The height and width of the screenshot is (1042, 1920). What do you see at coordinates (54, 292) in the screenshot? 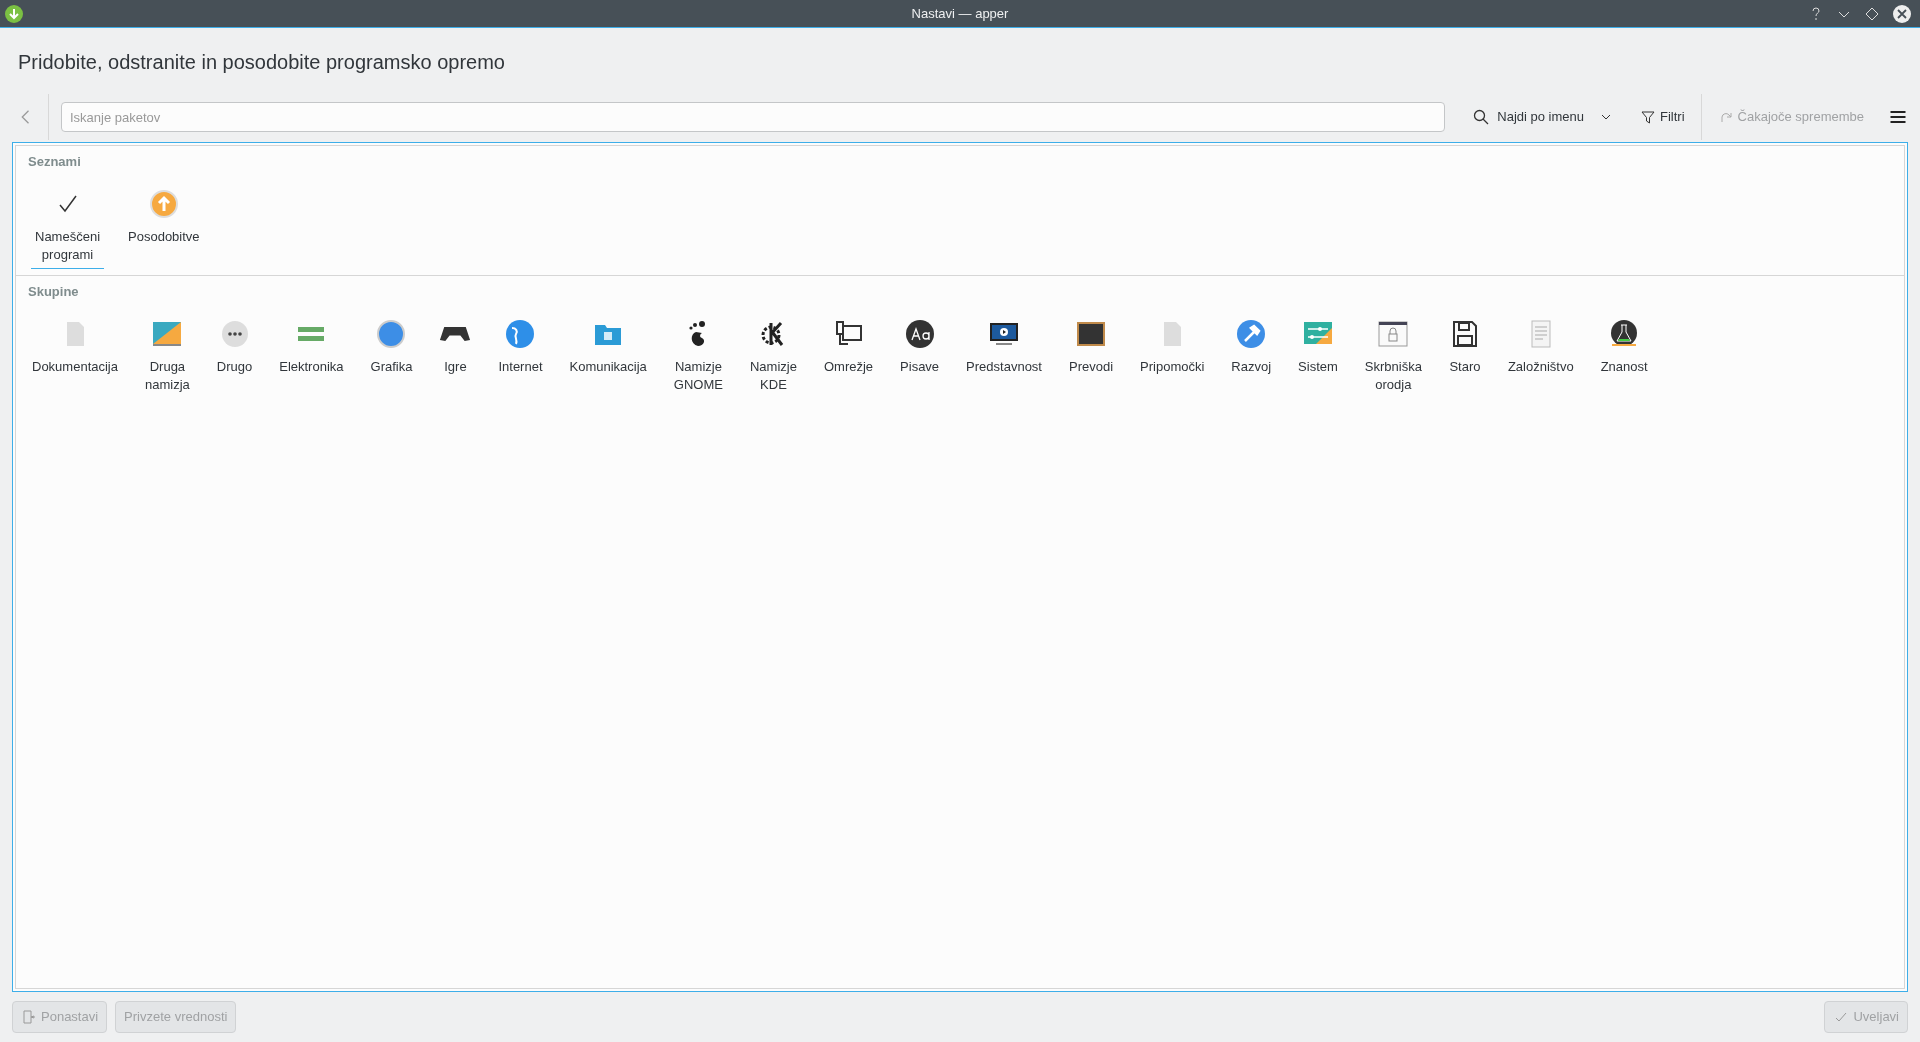
I see `section-title: Skupine` at bounding box center [54, 292].